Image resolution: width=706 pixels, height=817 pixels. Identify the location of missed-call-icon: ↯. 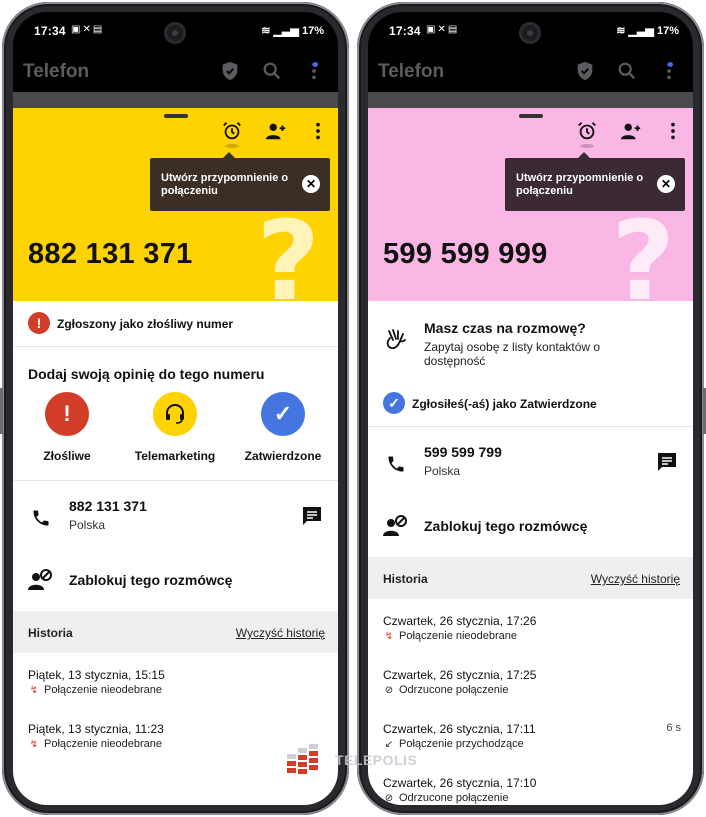
(34, 690).